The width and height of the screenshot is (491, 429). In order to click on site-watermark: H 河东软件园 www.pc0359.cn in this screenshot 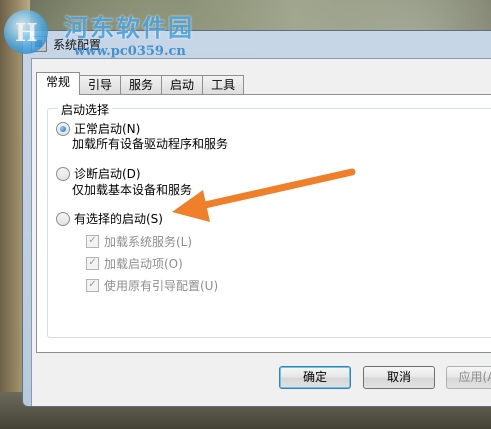, I will do `click(129, 33)`.